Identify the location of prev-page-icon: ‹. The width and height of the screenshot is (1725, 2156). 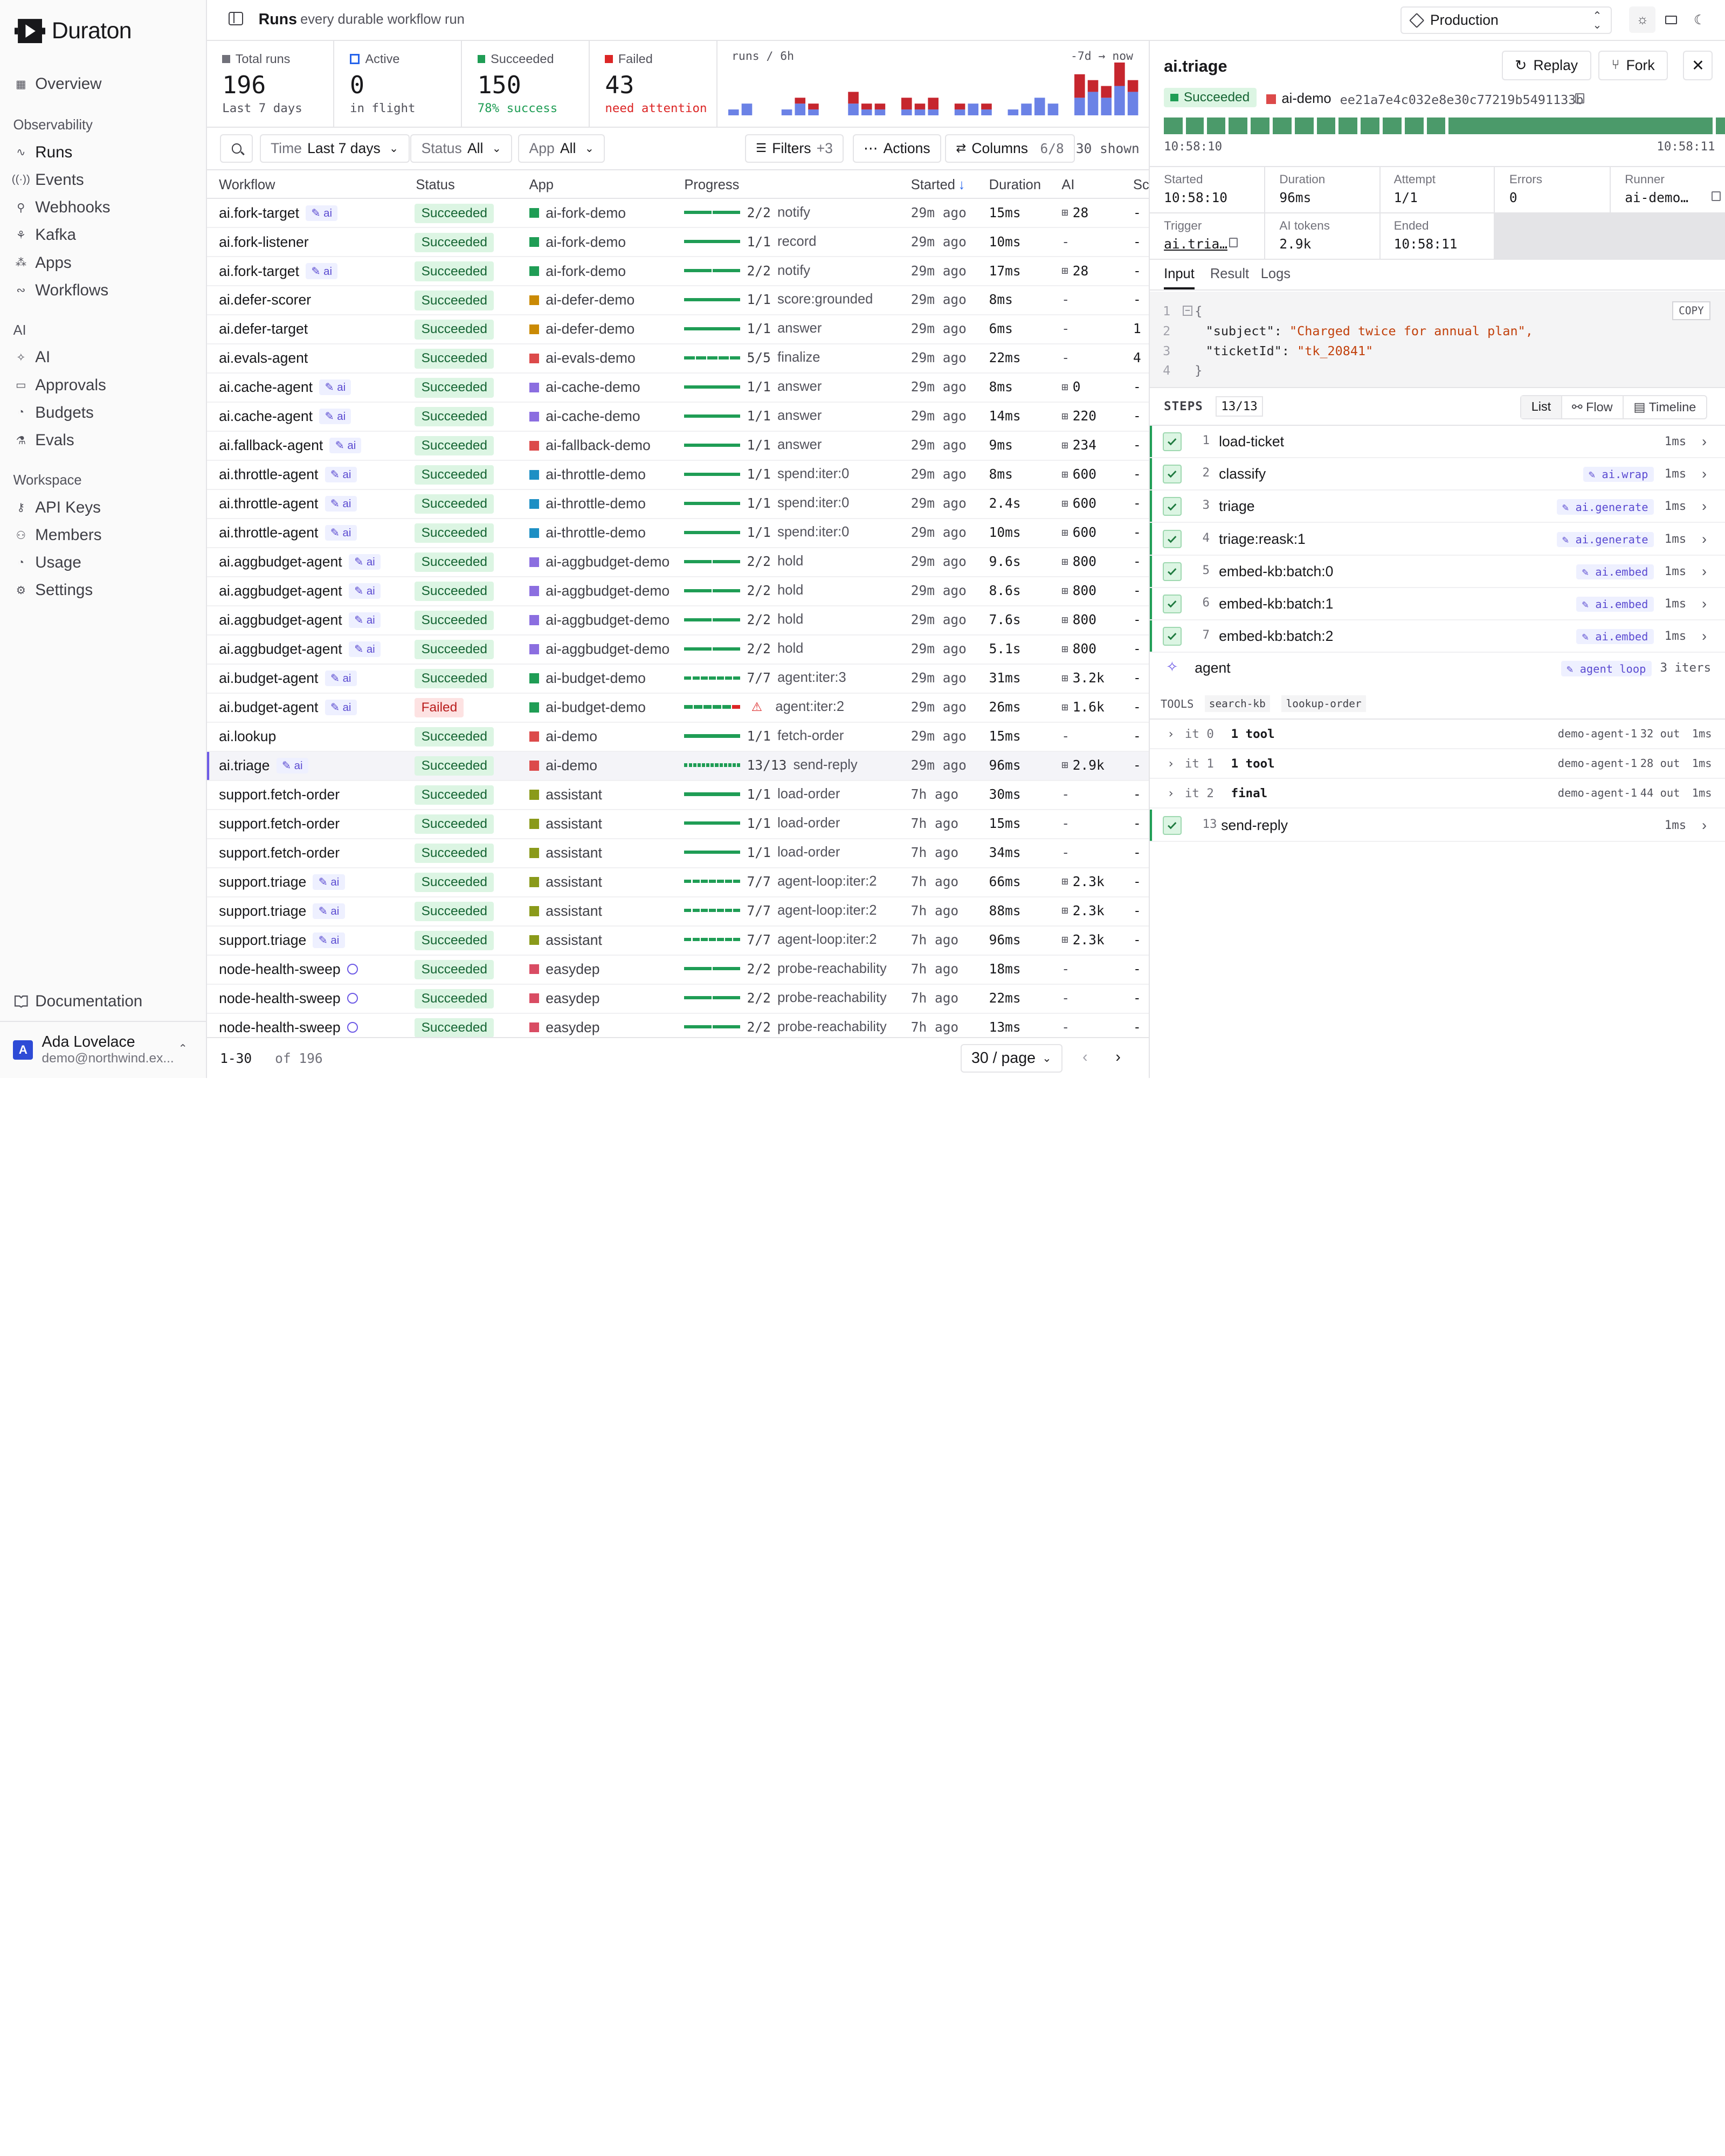
(1085, 1057).